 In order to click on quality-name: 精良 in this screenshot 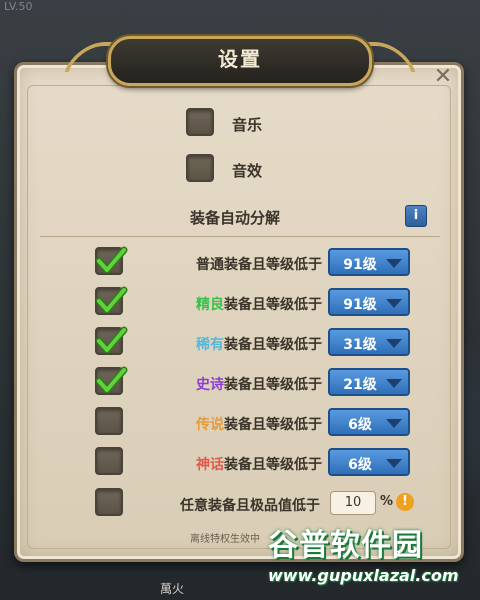, I will do `click(210, 305)`.